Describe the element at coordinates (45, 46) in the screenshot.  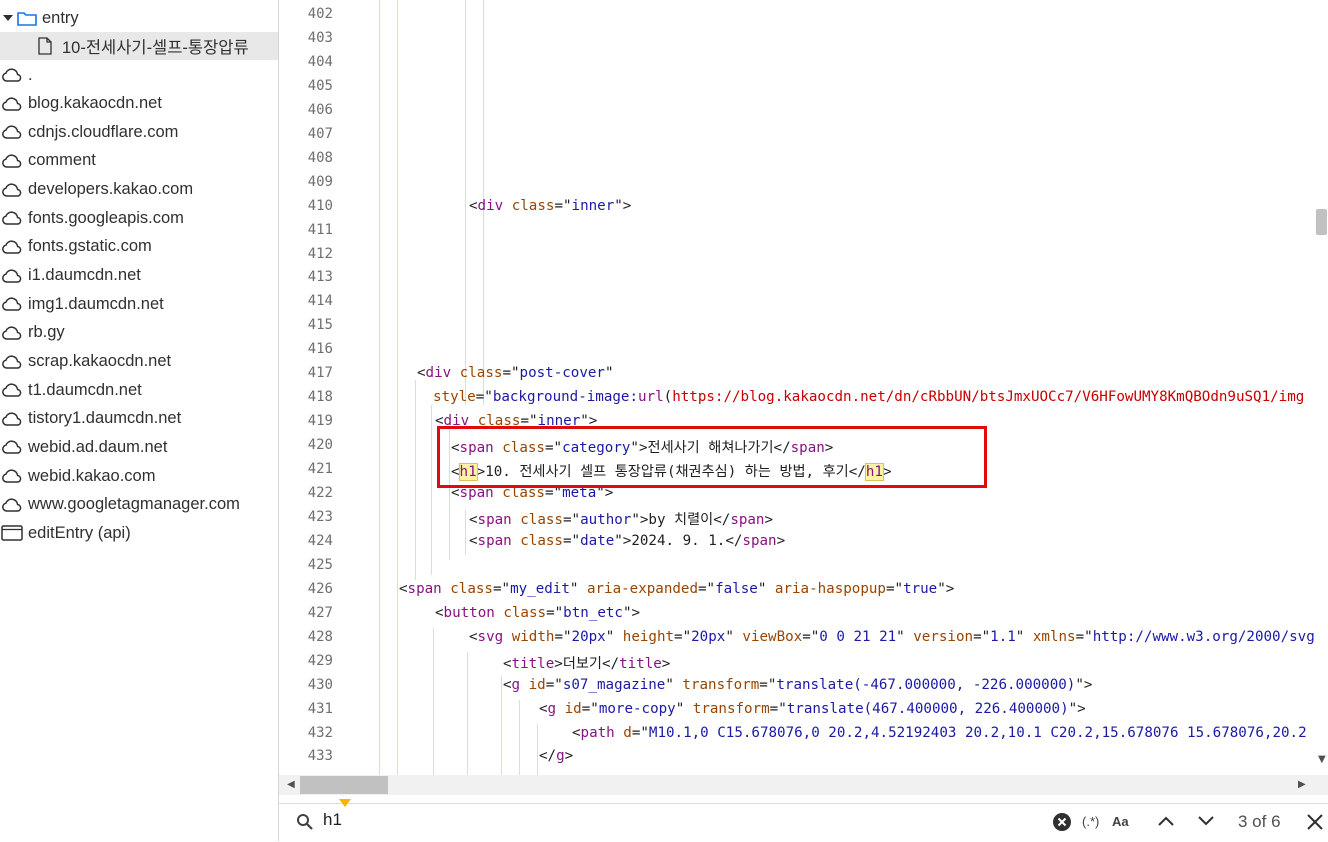
I see `file-icon` at that location.